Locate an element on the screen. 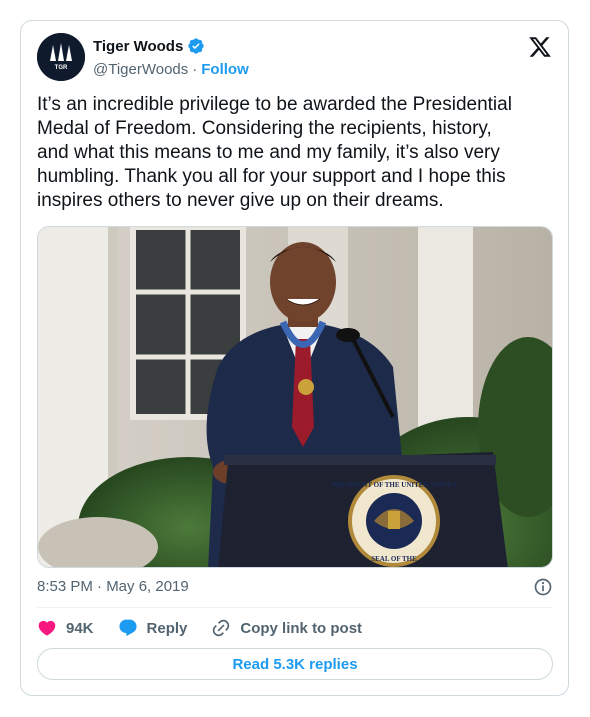  avatar: TGR is located at coordinates (61, 57).